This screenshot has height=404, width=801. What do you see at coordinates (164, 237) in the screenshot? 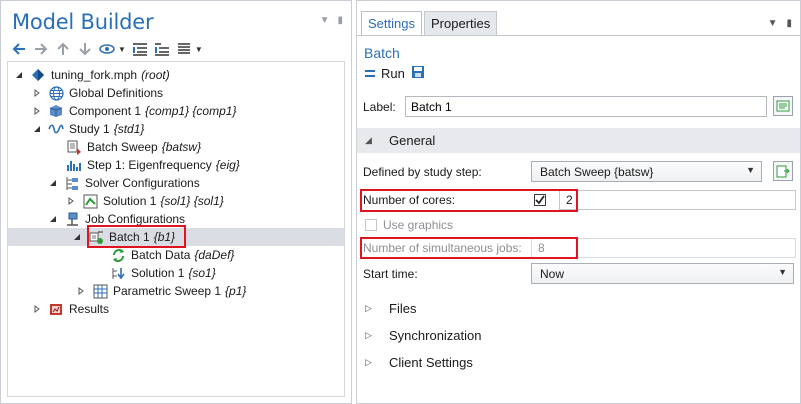
I see `tree-item-tag: {b1}` at bounding box center [164, 237].